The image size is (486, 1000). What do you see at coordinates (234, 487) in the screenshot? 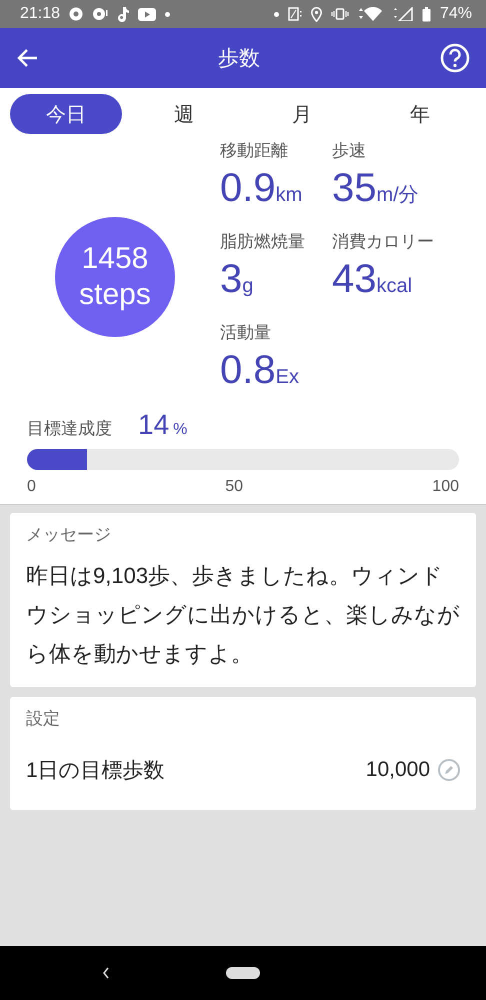
I see `axis-tick: 50` at bounding box center [234, 487].